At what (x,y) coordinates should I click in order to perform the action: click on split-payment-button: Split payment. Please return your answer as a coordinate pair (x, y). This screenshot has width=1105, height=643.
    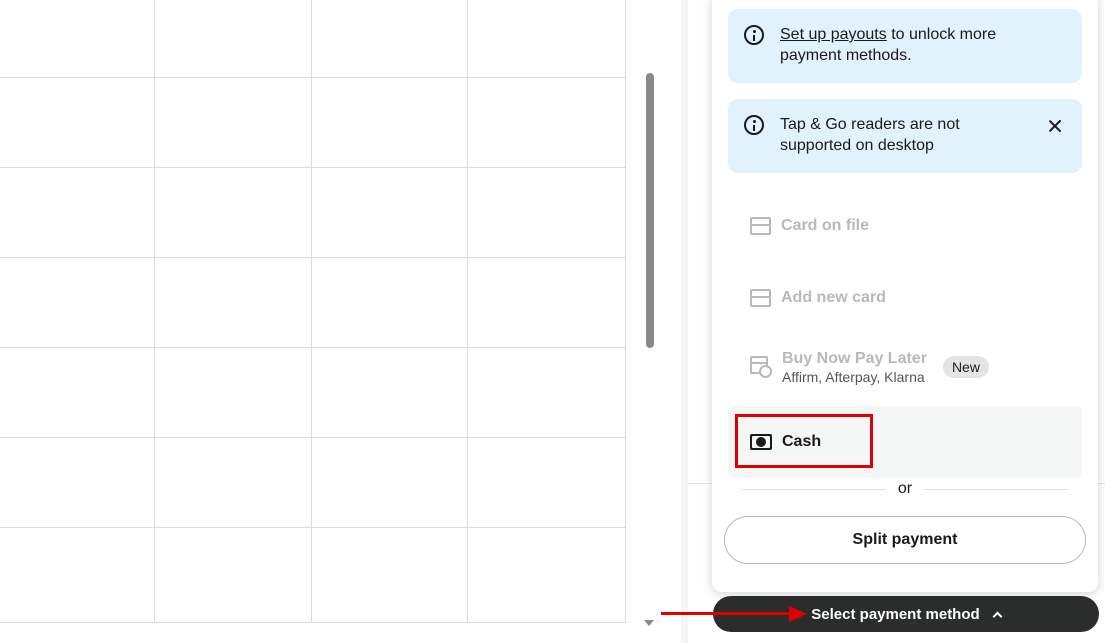
    Looking at the image, I should click on (905, 540).